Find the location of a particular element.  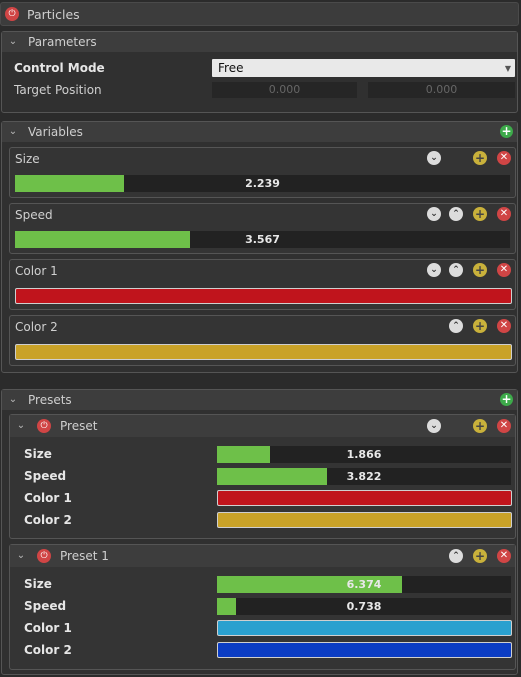

control-mode-dropdown: Free ▼ is located at coordinates (363, 68).